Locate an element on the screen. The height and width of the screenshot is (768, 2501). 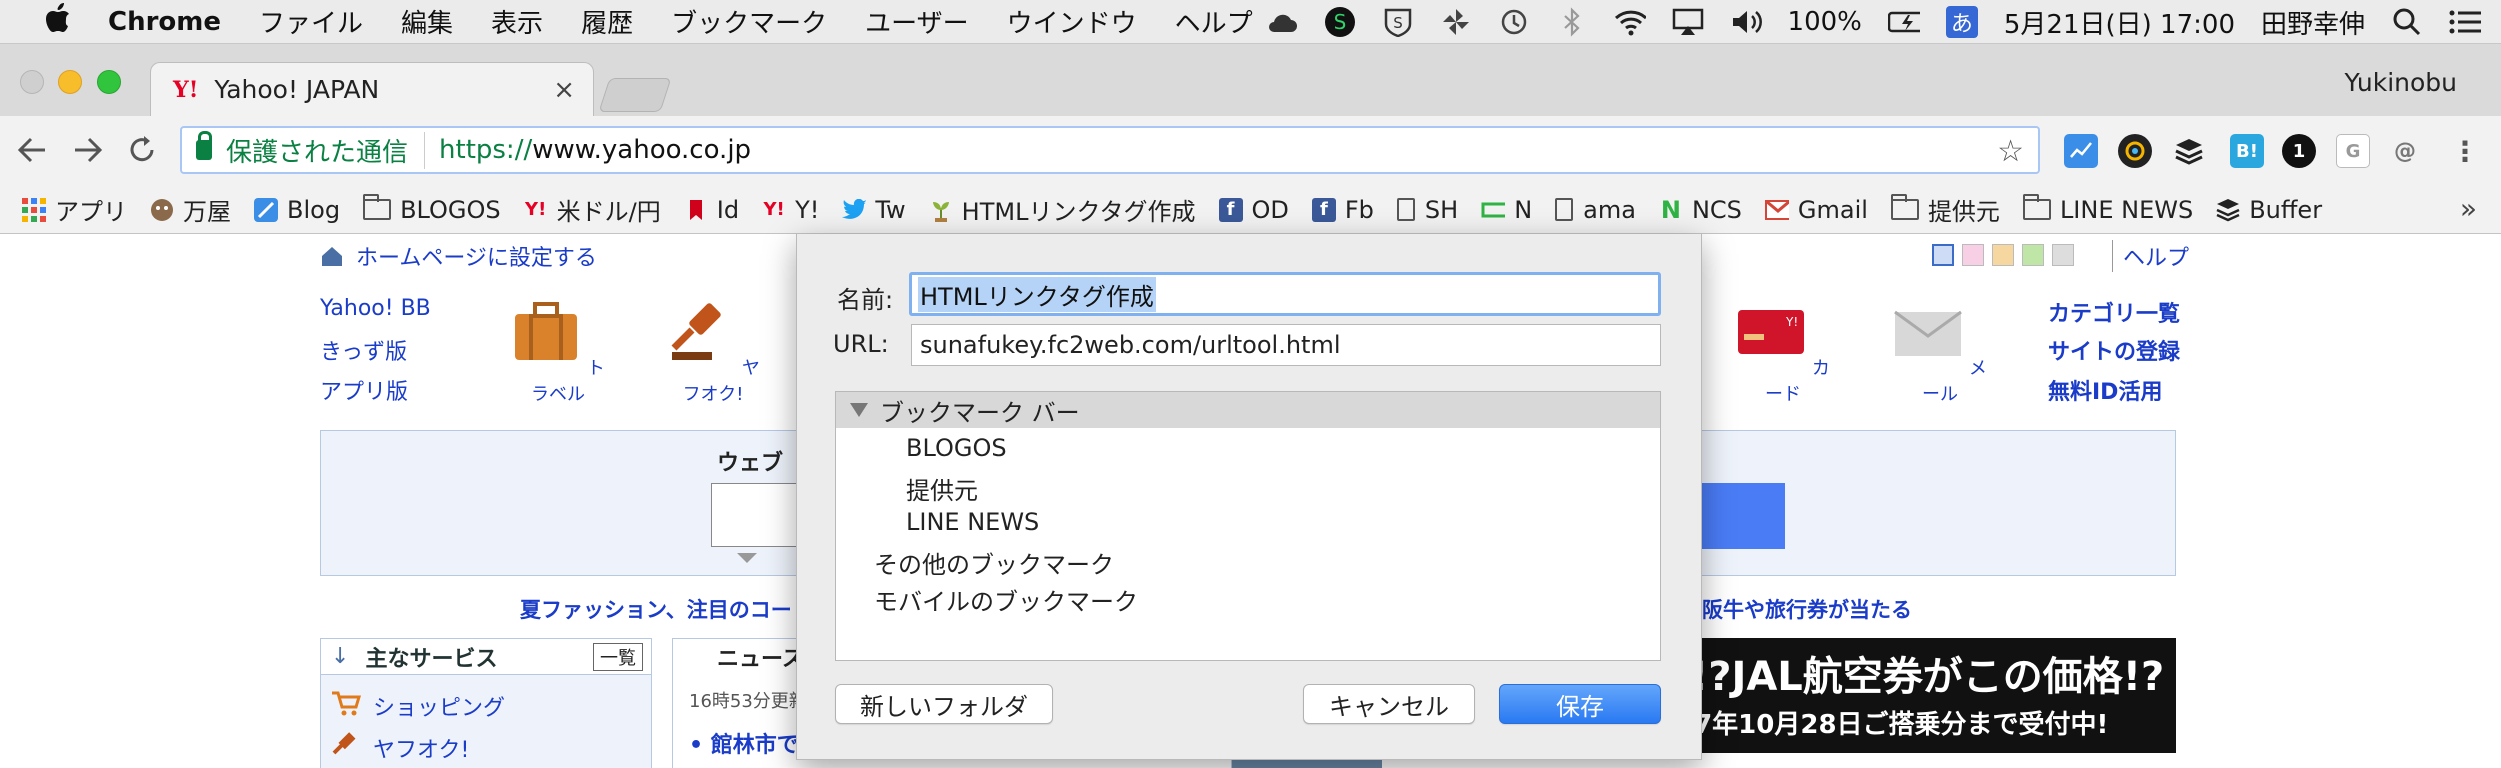
folder-tree-item-line-news: LINE NEWS is located at coordinates (972, 522).